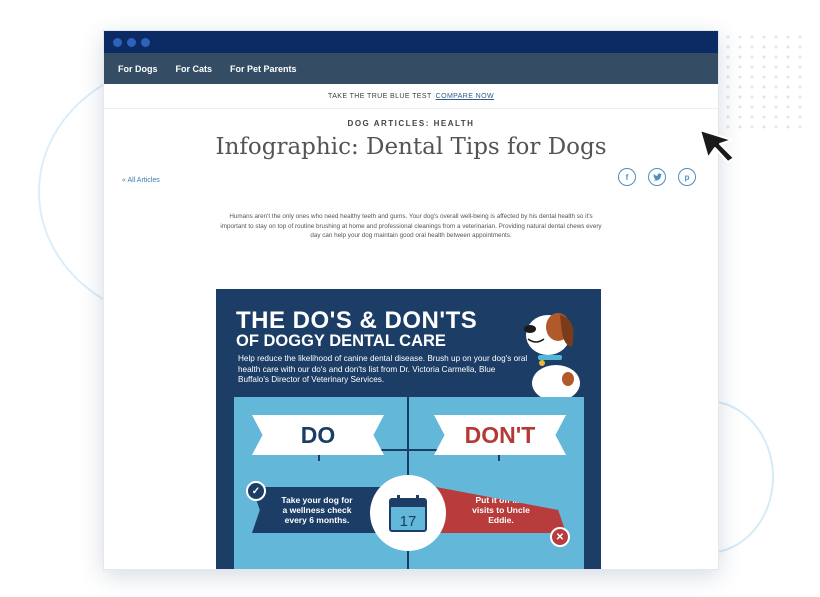  What do you see at coordinates (560, 537) in the screenshot?
I see `close-icon: ✕` at bounding box center [560, 537].